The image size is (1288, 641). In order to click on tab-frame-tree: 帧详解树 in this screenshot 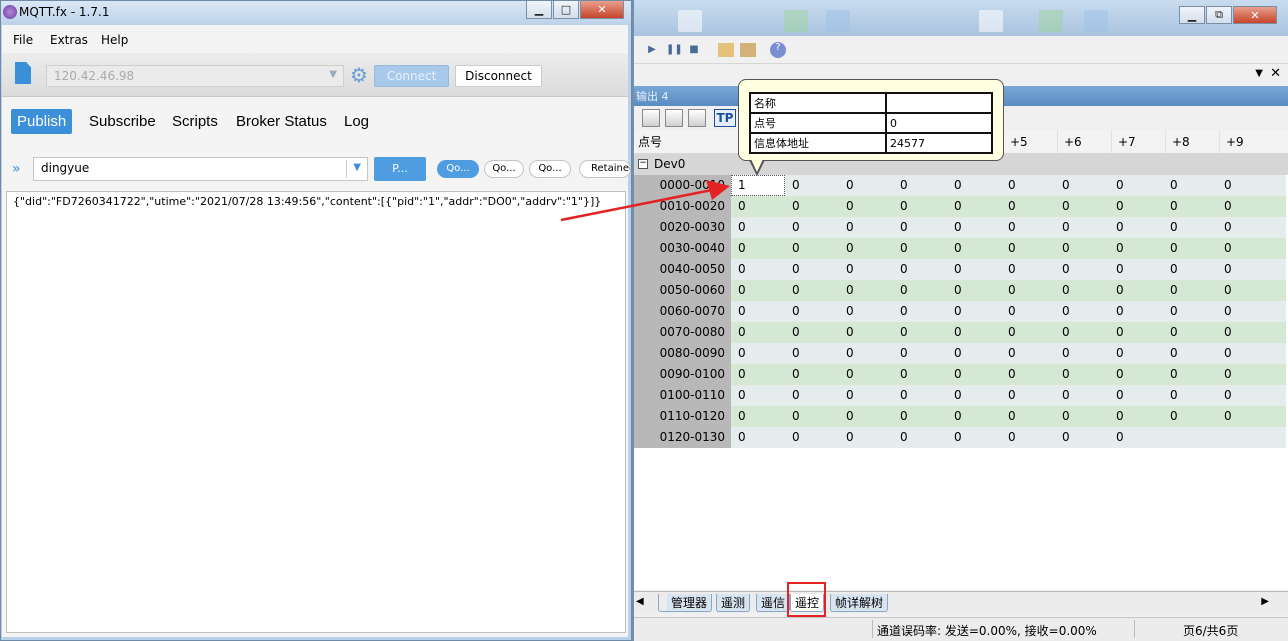, I will do `click(859, 603)`.